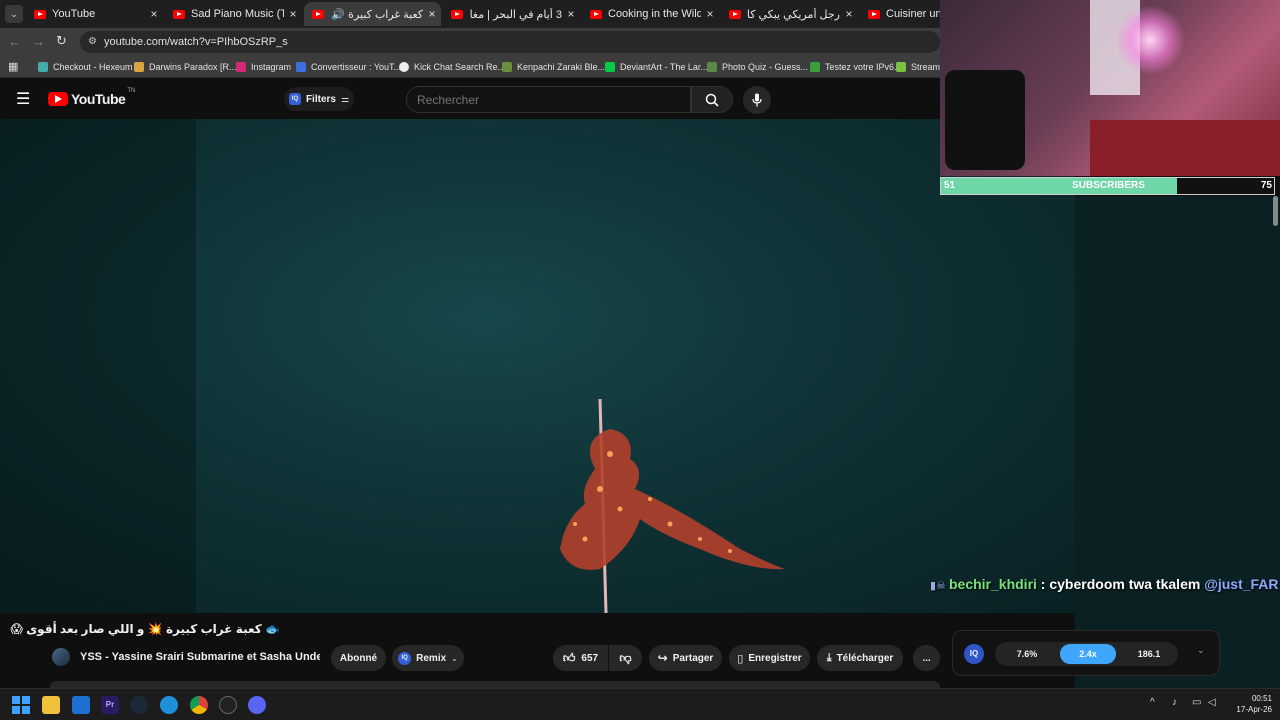 The width and height of the screenshot is (1280, 720). What do you see at coordinates (196, 42) in the screenshot?
I see `url-text: youtube.com/watch?v=PIhbOSzRP_s` at bounding box center [196, 42].